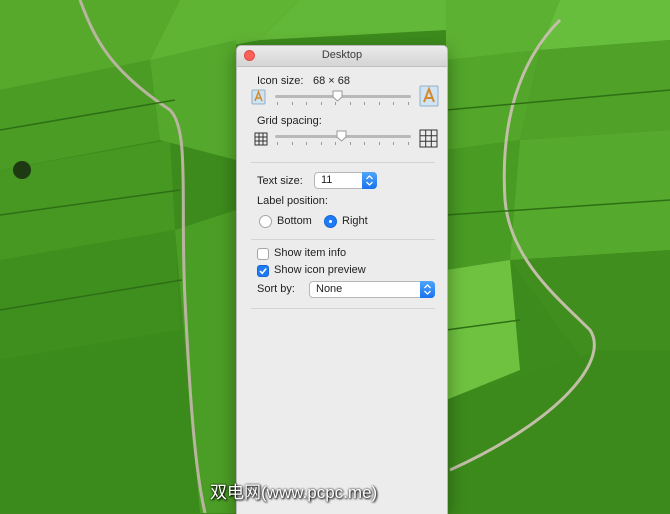  What do you see at coordinates (310, 253) in the screenshot?
I see `show-item-info-label: Show item info` at bounding box center [310, 253].